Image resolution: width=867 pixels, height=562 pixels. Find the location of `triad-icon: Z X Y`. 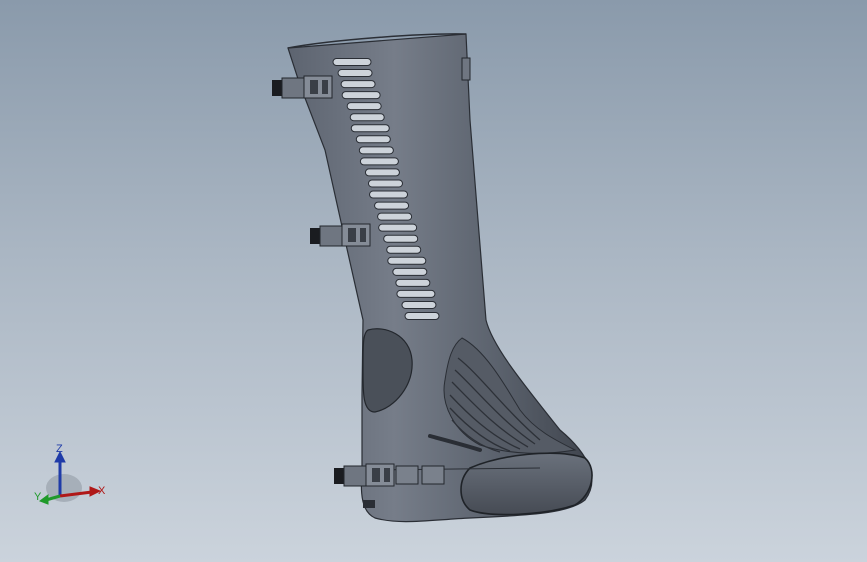

triad-icon: Z X Y is located at coordinates (70, 474).